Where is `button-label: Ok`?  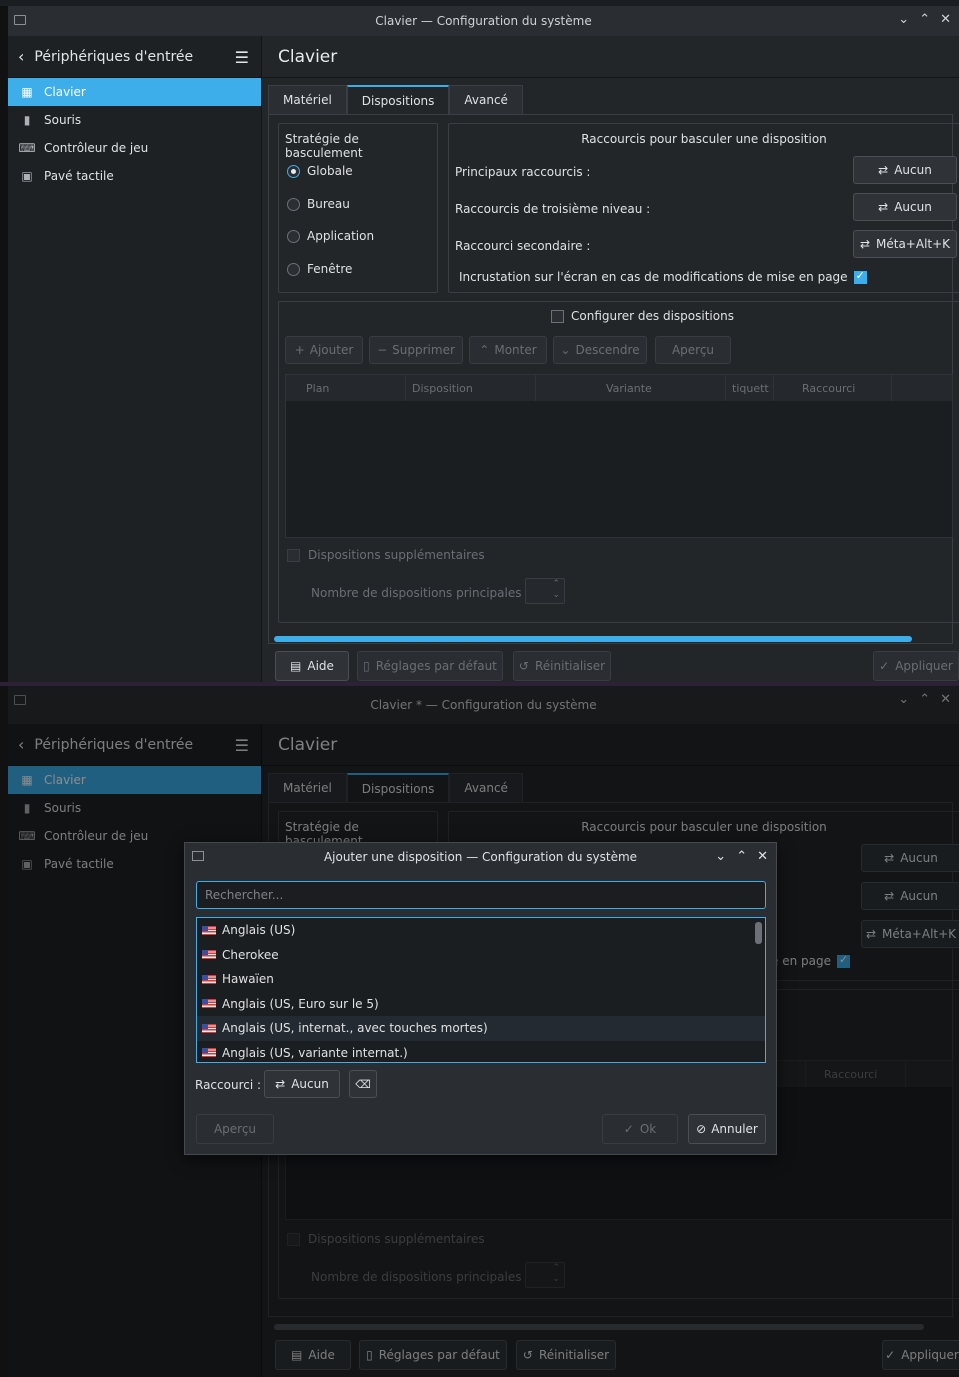
button-label: Ok is located at coordinates (648, 1129).